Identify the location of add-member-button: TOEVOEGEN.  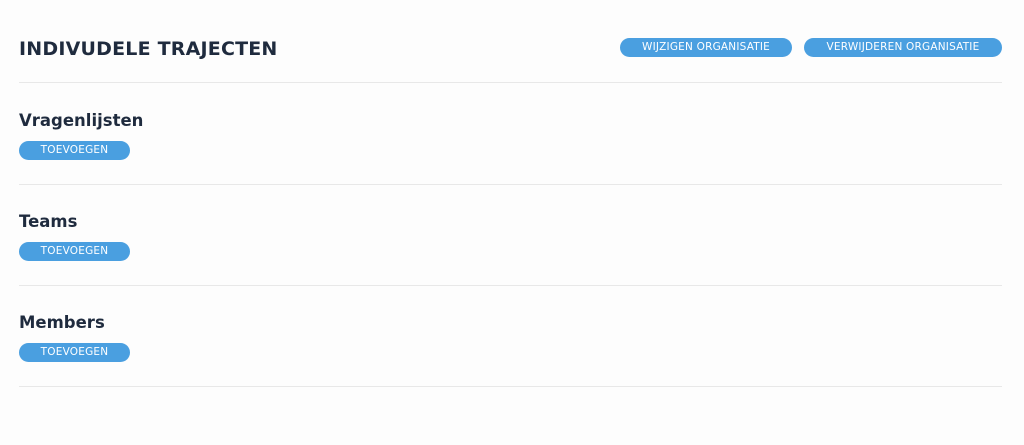
(74, 352).